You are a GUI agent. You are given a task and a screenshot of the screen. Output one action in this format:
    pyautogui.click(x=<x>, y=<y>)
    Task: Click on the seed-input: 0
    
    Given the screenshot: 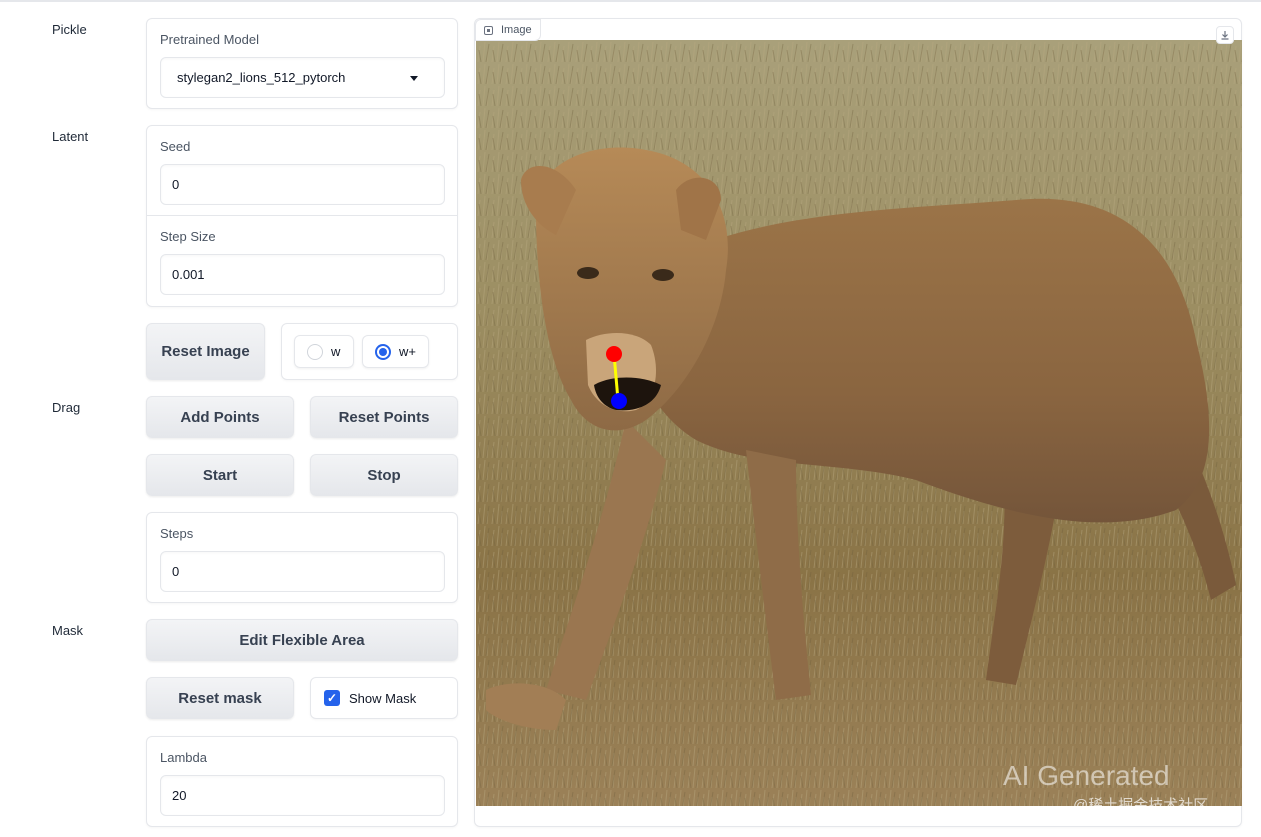 What is the action you would take?
    pyautogui.click(x=302, y=184)
    